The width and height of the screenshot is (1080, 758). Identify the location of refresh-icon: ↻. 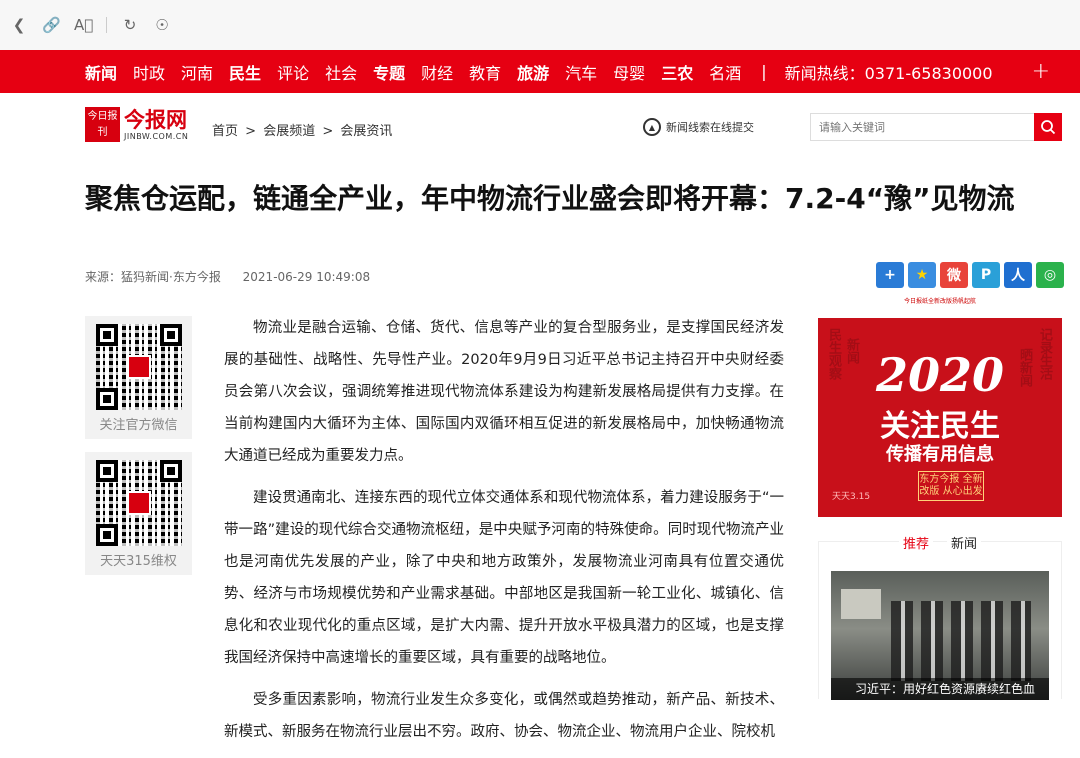
(130, 25).